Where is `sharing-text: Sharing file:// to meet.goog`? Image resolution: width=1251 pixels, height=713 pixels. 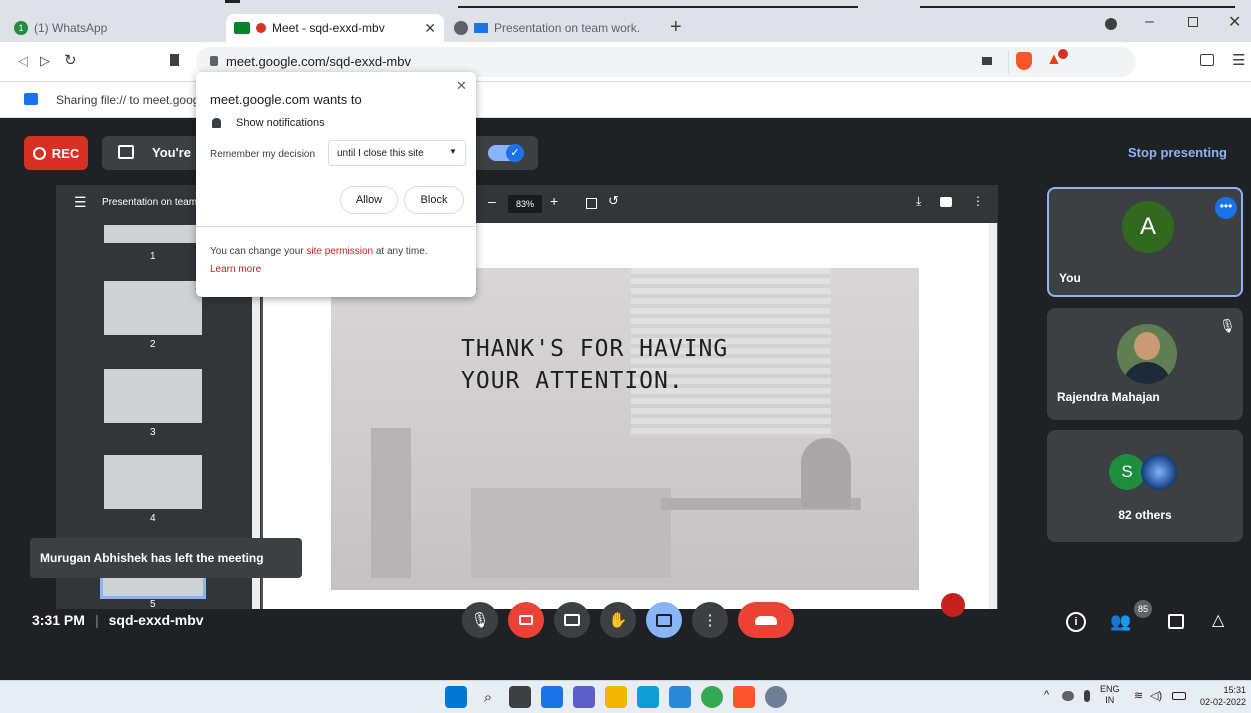
sharing-text: Sharing file:// to meet.goog is located at coordinates (128, 100).